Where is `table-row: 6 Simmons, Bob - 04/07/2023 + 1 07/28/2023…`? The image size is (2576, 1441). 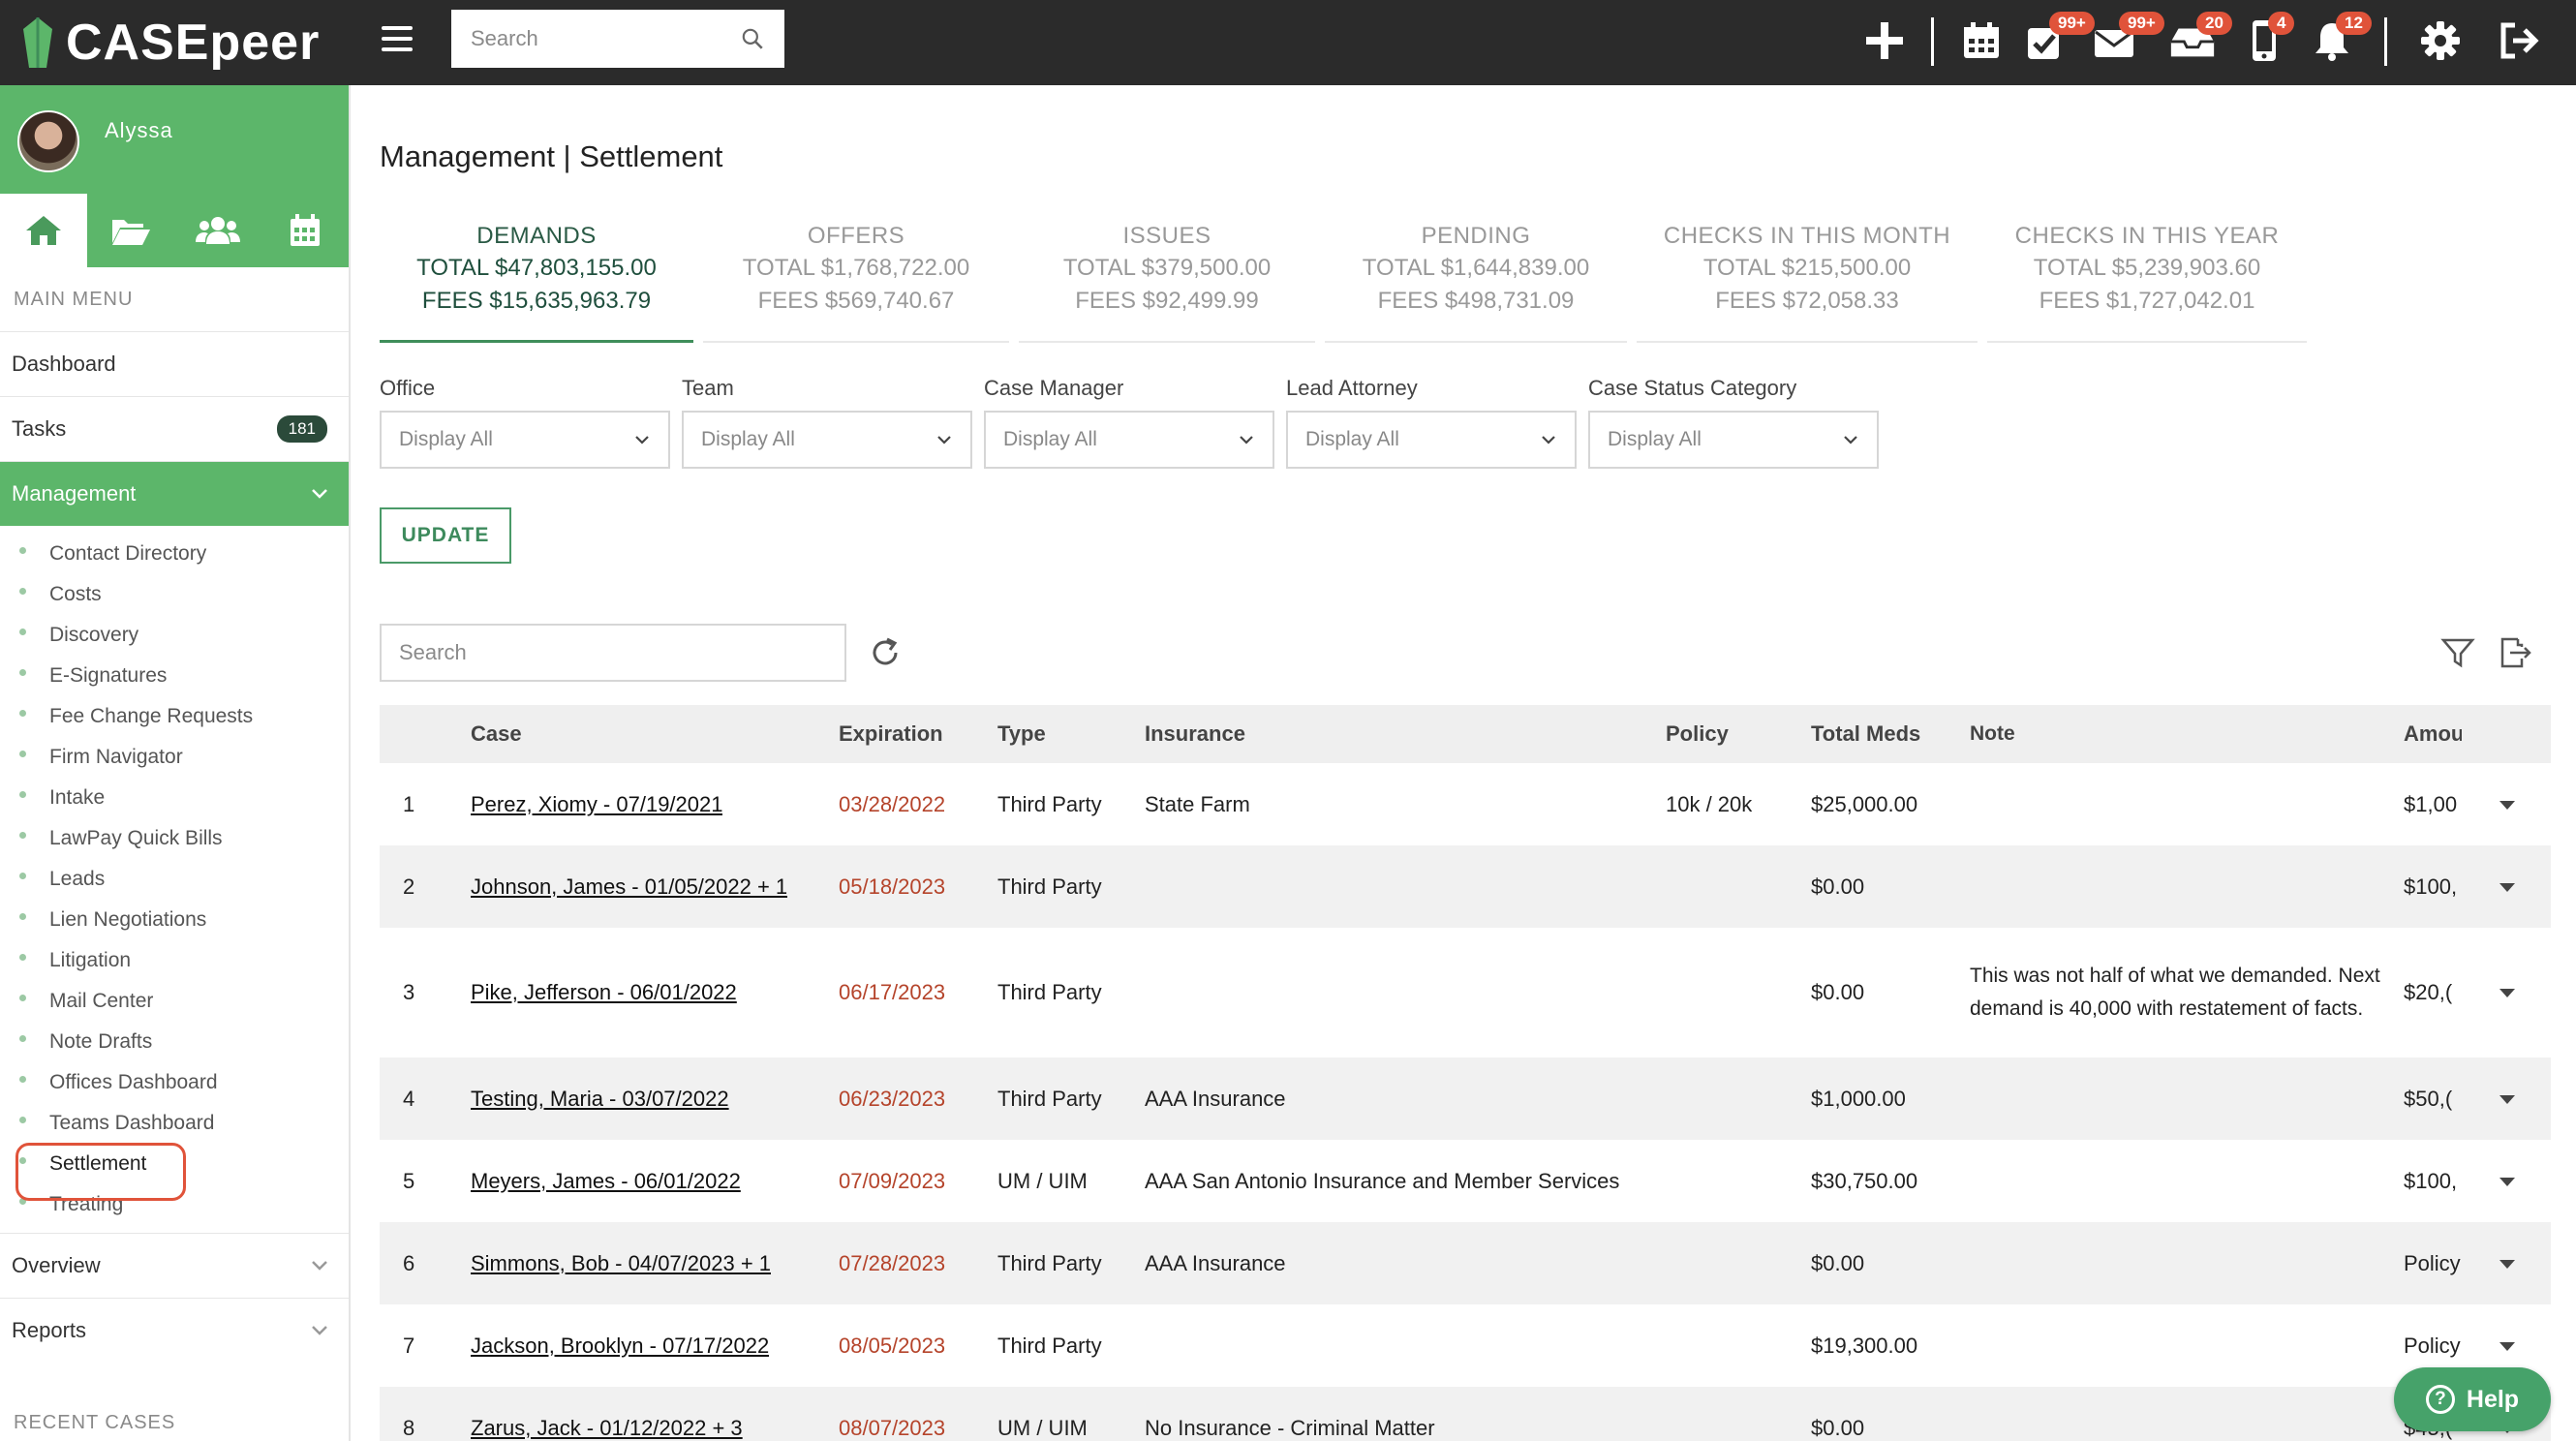
table-row: 6 Simmons, Bob - 04/07/2023 + 1 07/28/2023… is located at coordinates (1465, 1263).